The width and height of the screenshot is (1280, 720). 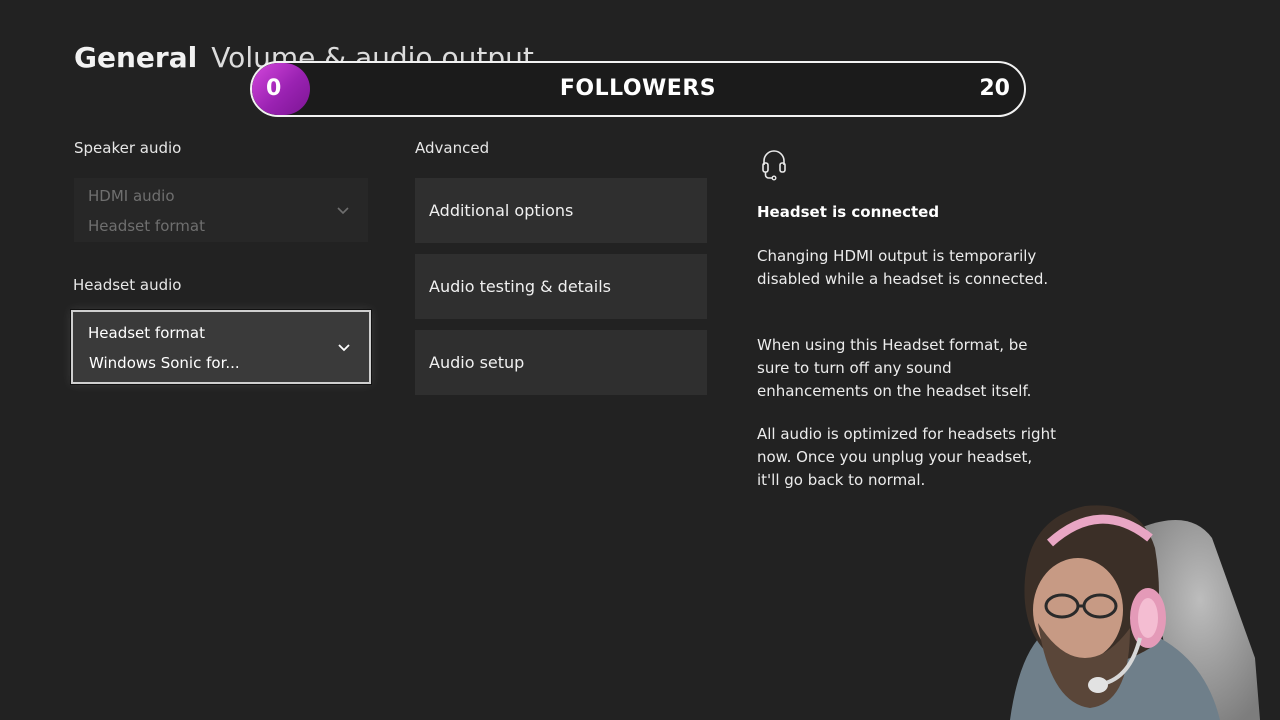 I want to click on followers-min-value: 0, so click(x=274, y=88).